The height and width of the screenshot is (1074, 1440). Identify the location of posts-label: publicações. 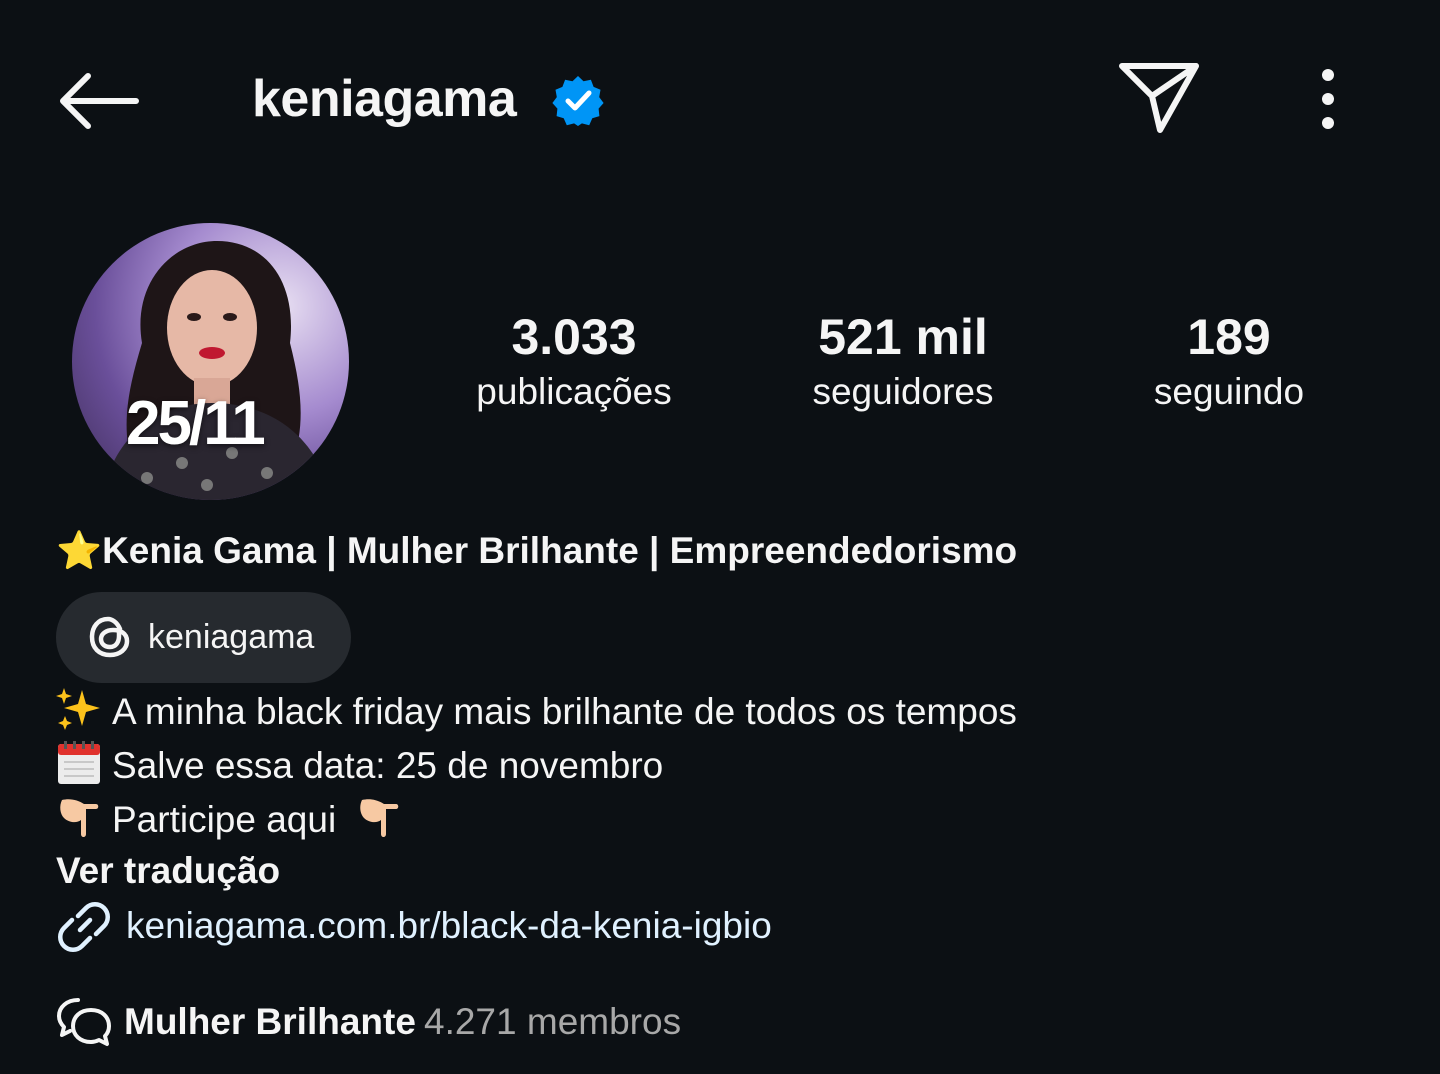
(574, 391).